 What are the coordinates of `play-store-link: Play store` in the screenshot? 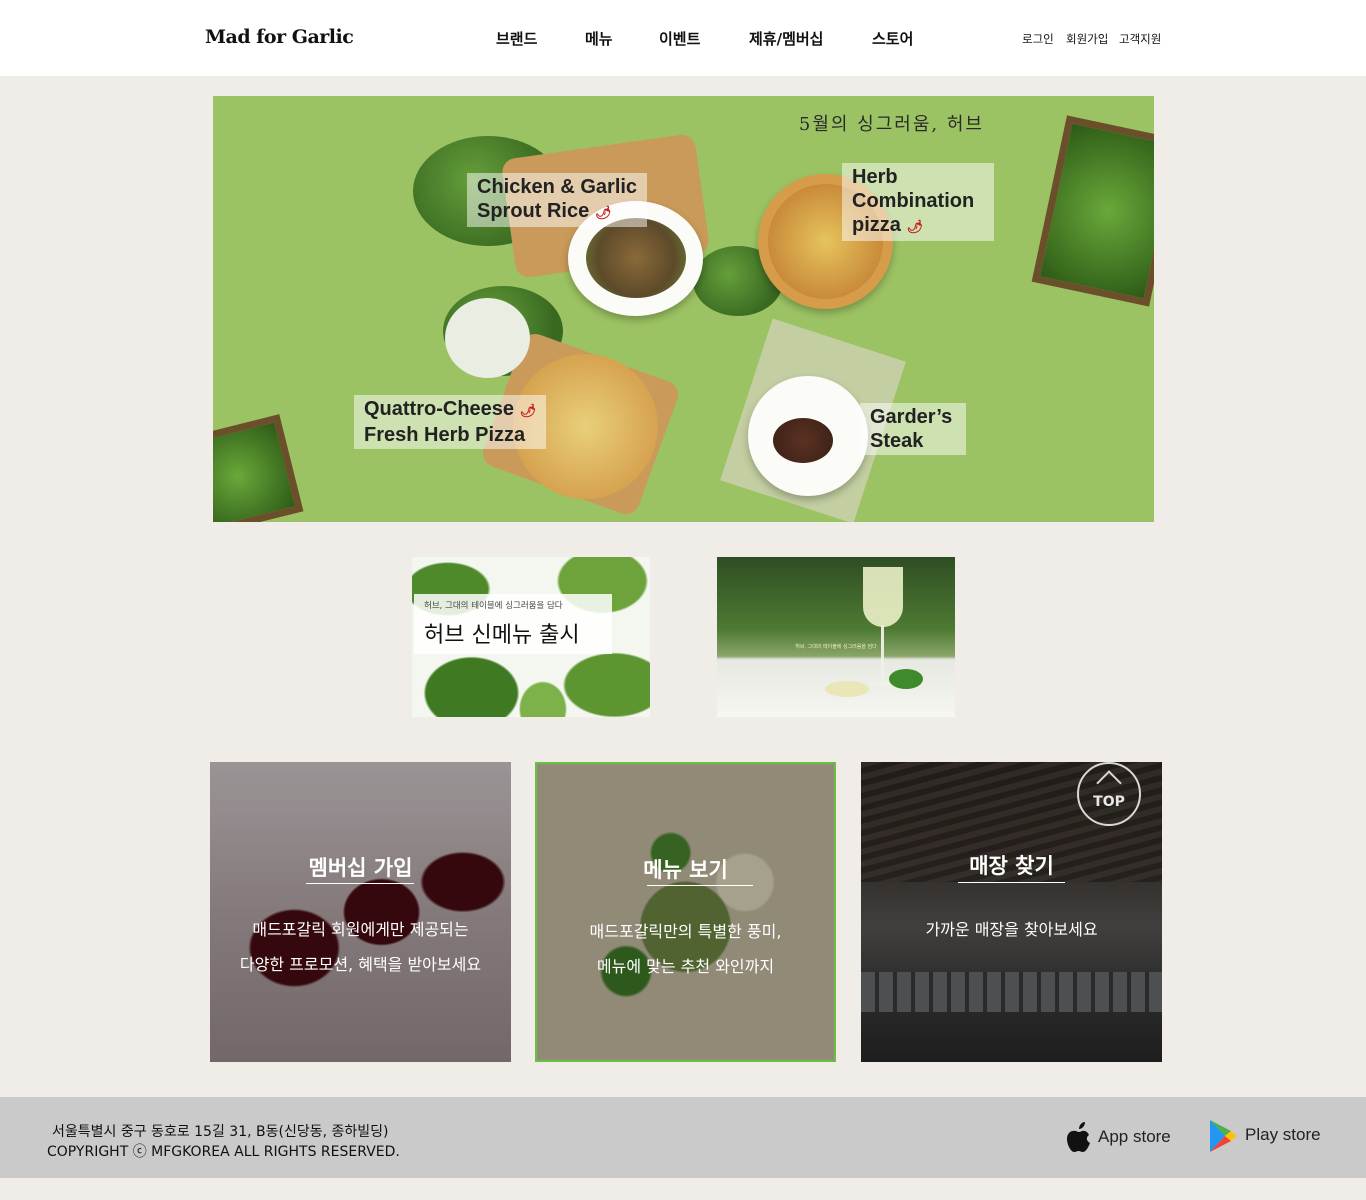 It's located at (1268, 1138).